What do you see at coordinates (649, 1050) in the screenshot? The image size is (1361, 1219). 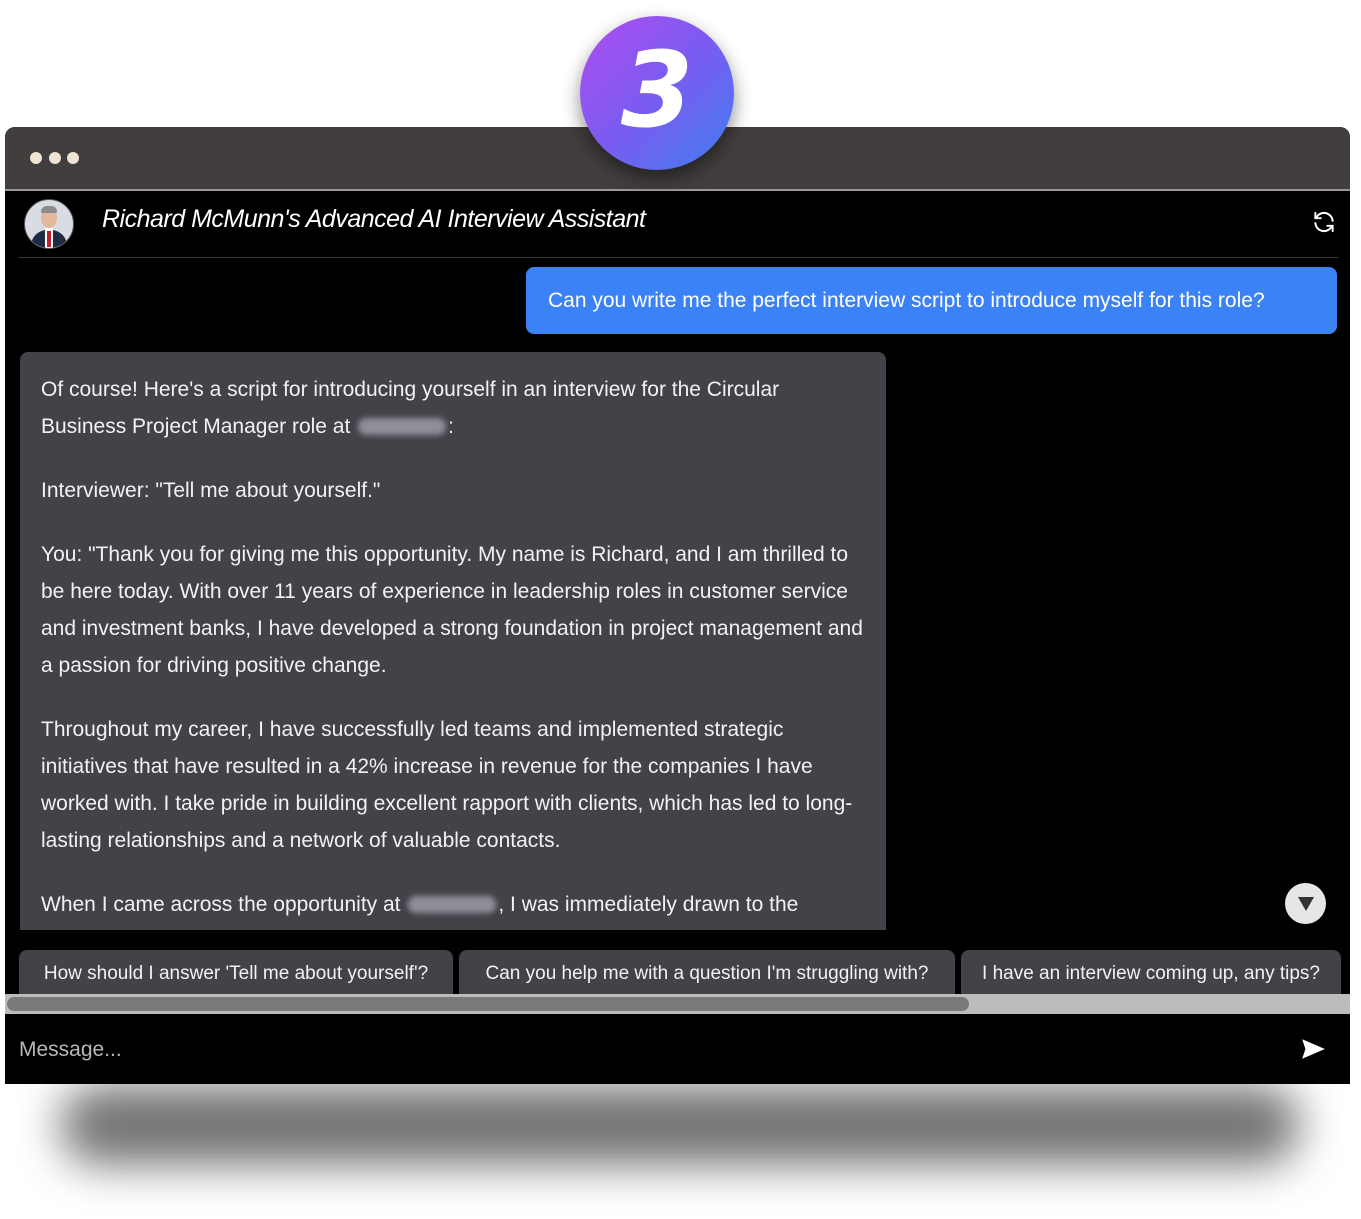 I see `message-input` at bounding box center [649, 1050].